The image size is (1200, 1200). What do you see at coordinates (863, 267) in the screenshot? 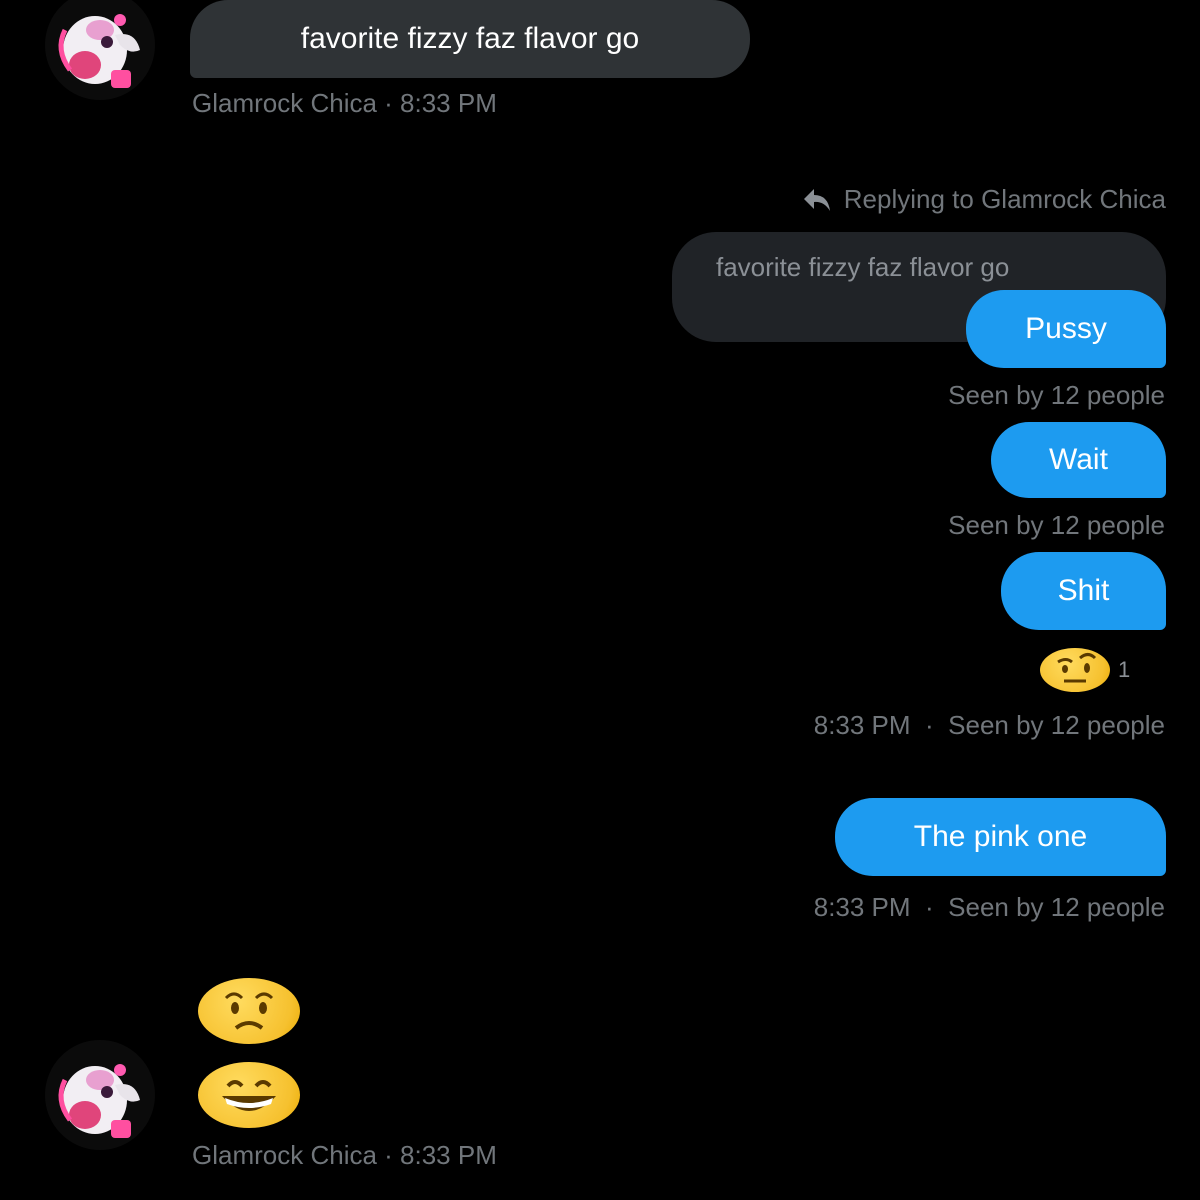
I see `quoted-message-text: favorite fizzy faz flavor go` at bounding box center [863, 267].